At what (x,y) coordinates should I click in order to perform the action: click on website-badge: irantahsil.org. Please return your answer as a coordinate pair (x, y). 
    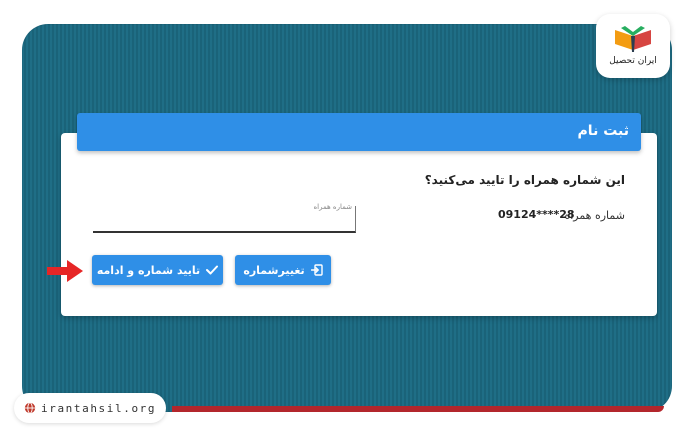
    Looking at the image, I should click on (90, 408).